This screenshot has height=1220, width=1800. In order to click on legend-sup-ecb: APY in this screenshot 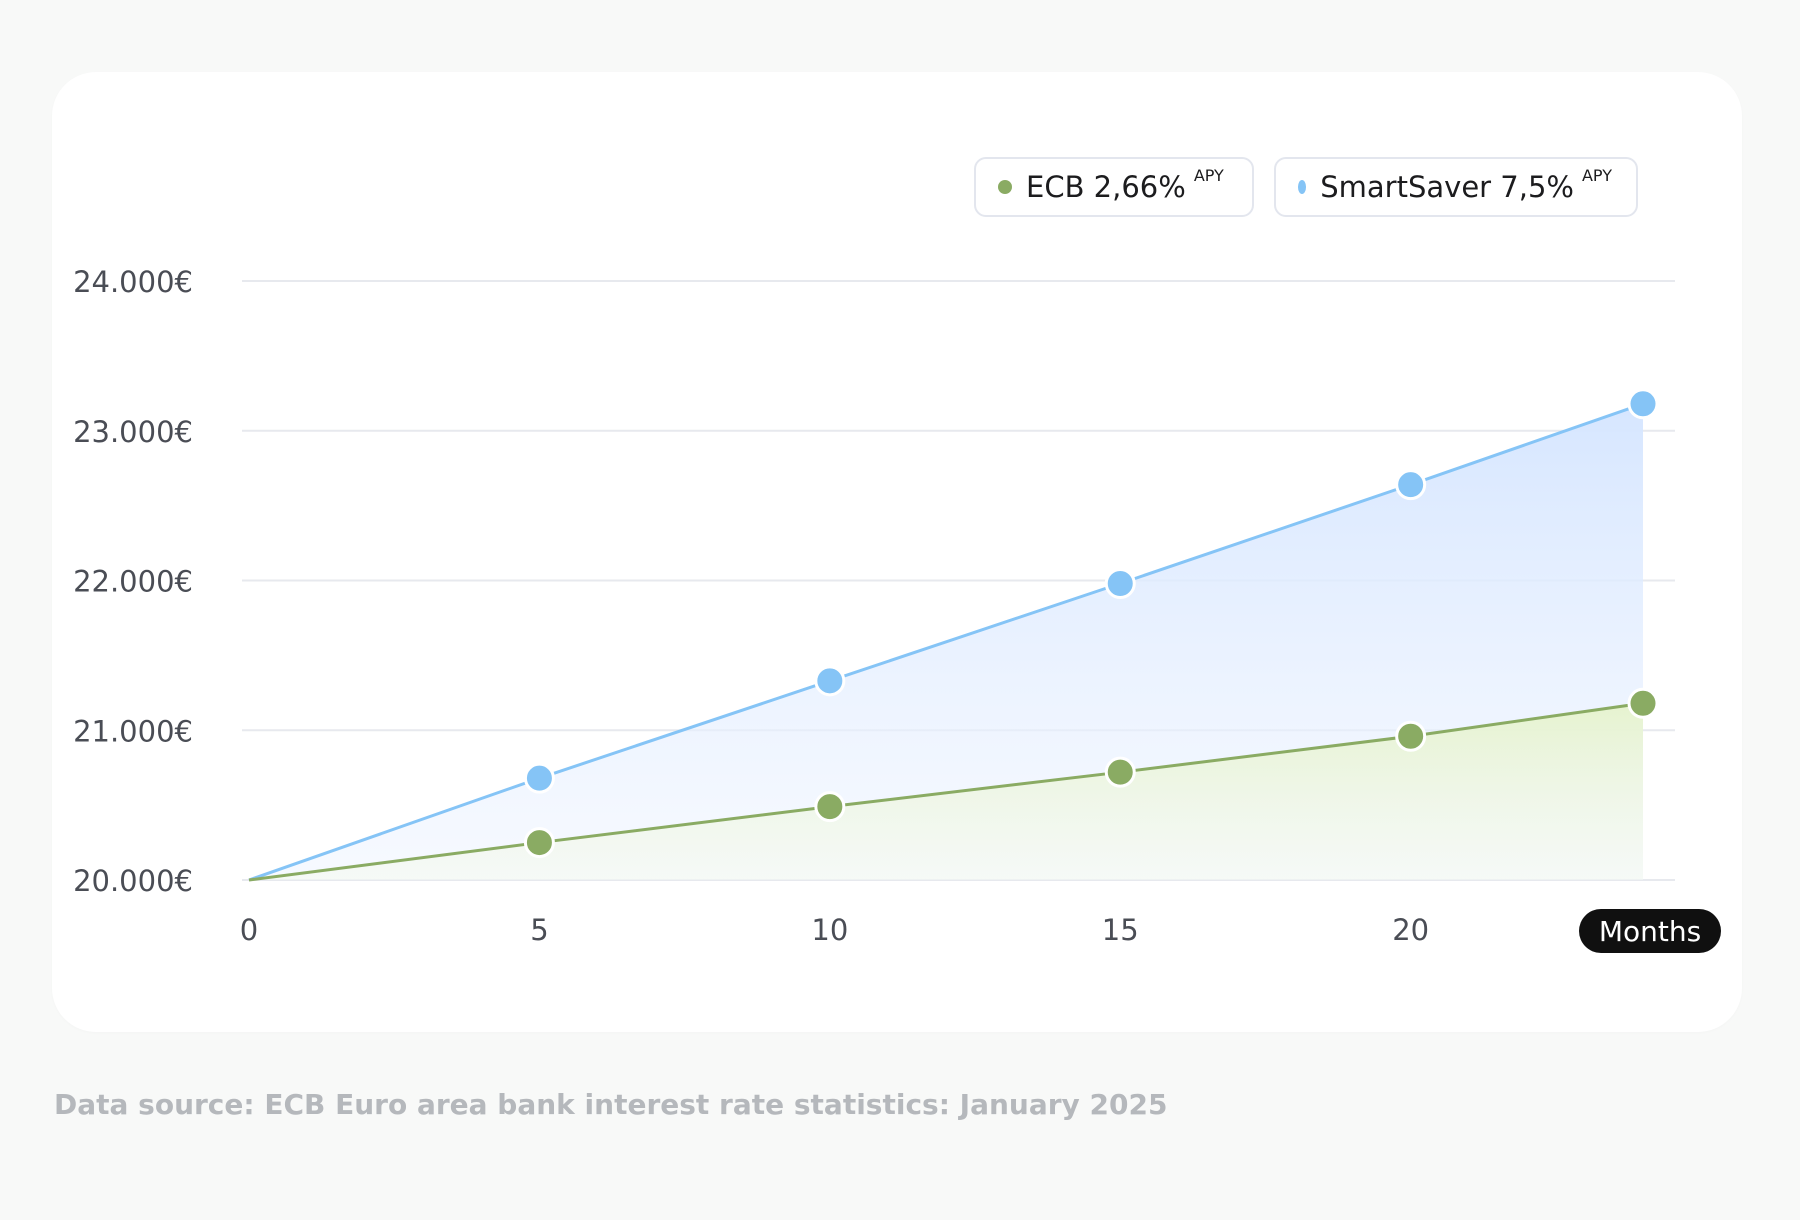, I will do `click(1208, 175)`.